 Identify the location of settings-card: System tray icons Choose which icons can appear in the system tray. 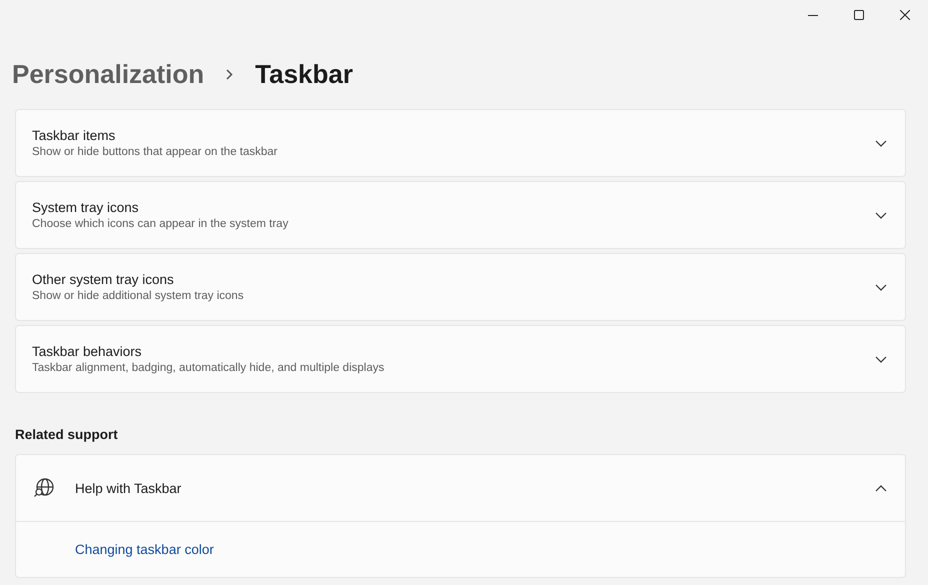
(460, 215).